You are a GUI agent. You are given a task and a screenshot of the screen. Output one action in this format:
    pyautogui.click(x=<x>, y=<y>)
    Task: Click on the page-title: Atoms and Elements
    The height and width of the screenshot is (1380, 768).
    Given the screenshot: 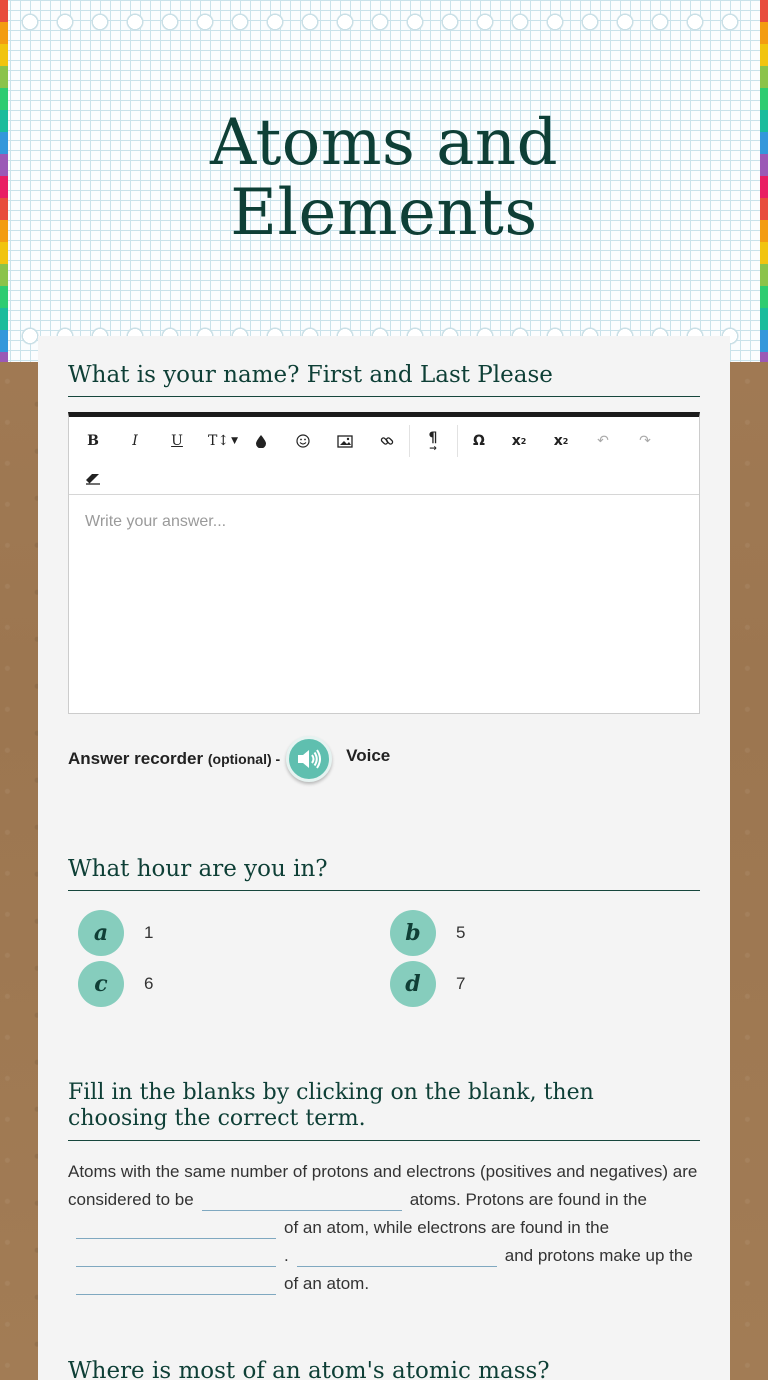 What is the action you would take?
    pyautogui.click(x=384, y=178)
    